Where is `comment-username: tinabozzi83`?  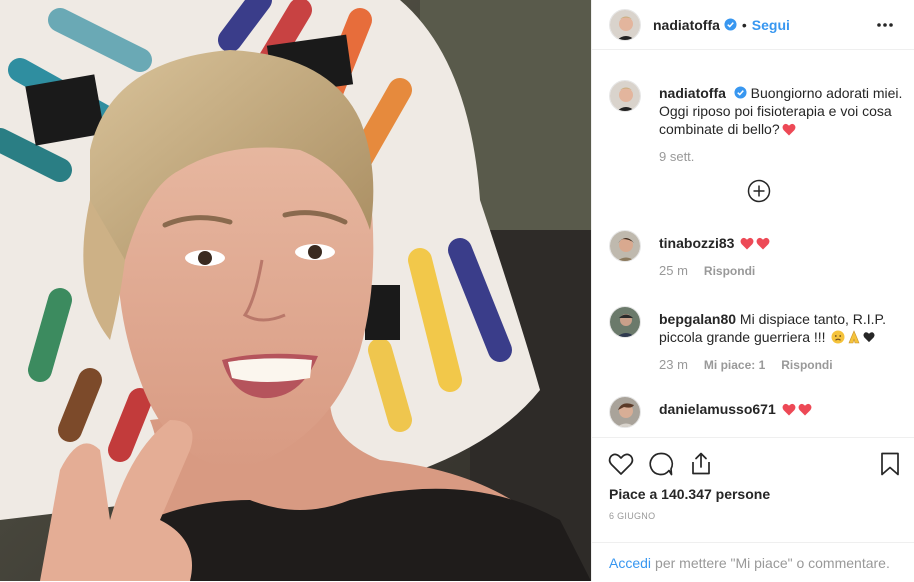
comment-username: tinabozzi83 is located at coordinates (696, 243).